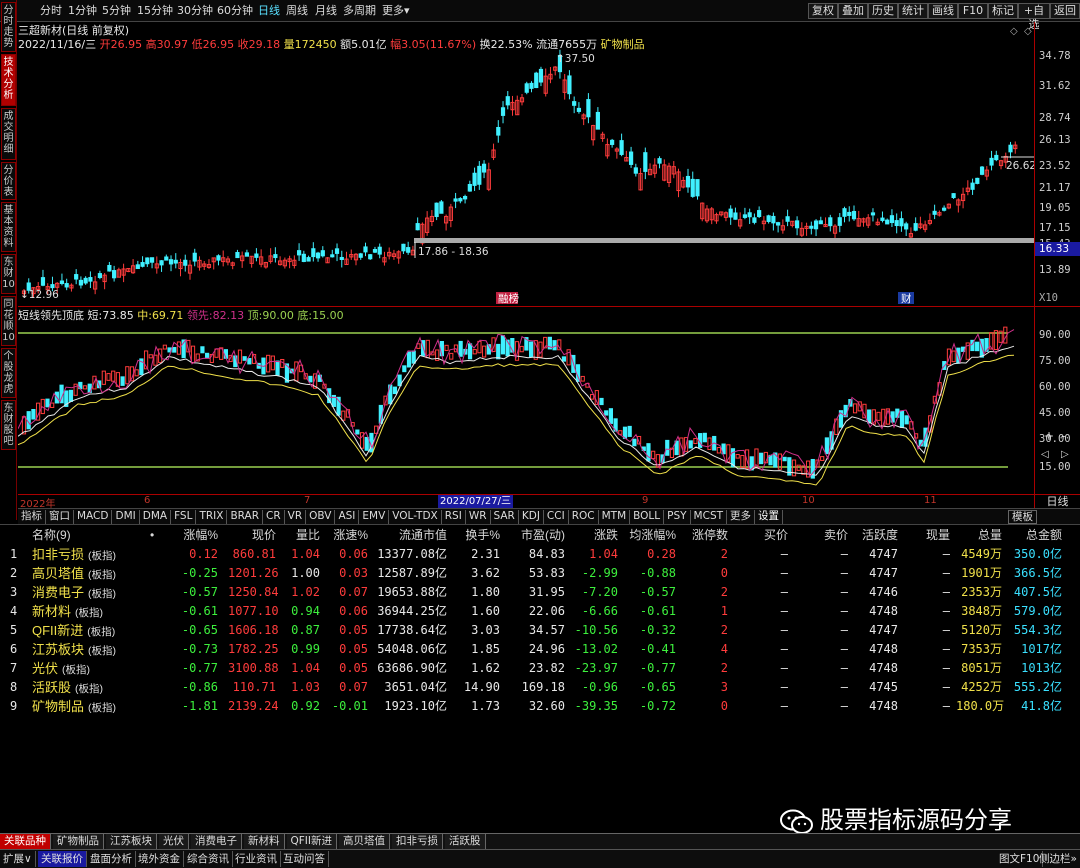 This screenshot has width=1080, height=868. What do you see at coordinates (155, 535) in the screenshot?
I see `column-header: •` at bounding box center [155, 535].